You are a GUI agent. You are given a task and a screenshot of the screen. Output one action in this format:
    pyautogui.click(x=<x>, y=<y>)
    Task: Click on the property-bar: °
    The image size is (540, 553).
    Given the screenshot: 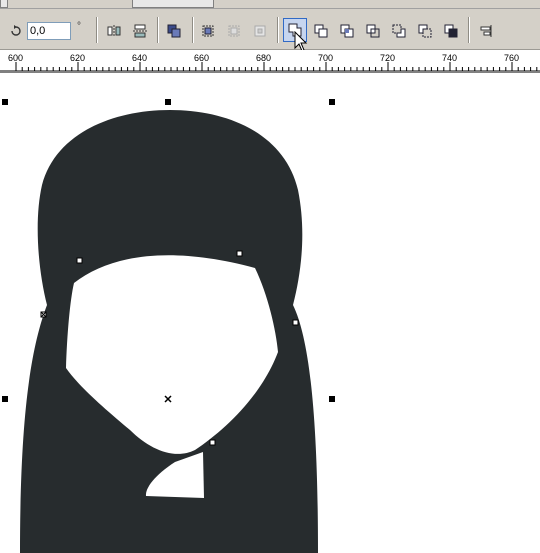 What is the action you would take?
    pyautogui.click(x=270, y=30)
    